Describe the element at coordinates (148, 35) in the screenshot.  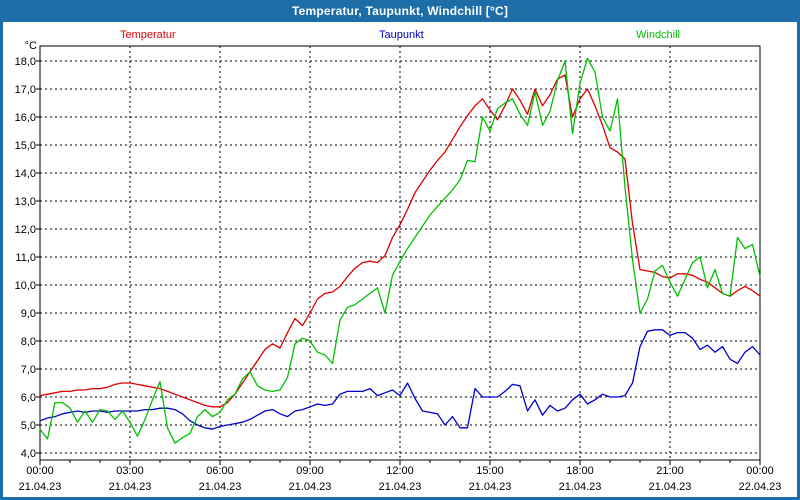
I see `legend-item-undefined: Temperatur` at that location.